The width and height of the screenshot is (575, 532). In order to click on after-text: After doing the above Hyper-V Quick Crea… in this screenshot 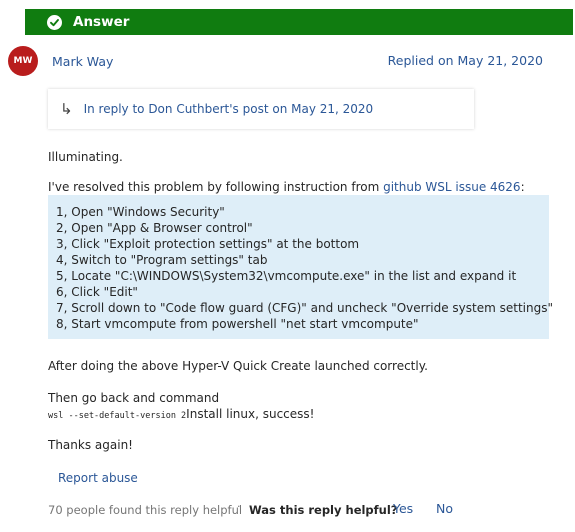, I will do `click(238, 366)`.